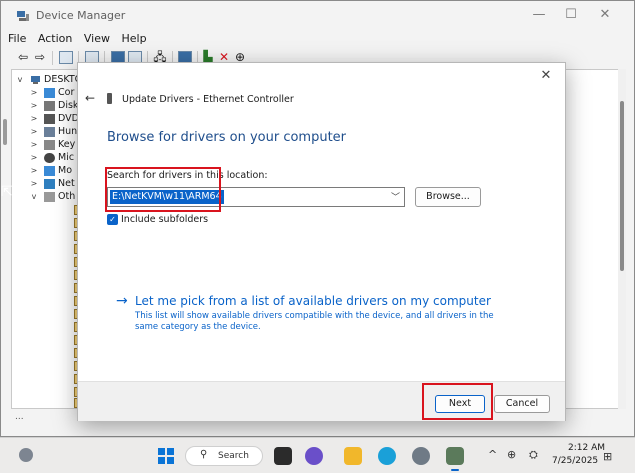 This screenshot has width=635, height=473. Describe the element at coordinates (511, 454) in the screenshot. I see `language-globe-icon: ⊕` at that location.